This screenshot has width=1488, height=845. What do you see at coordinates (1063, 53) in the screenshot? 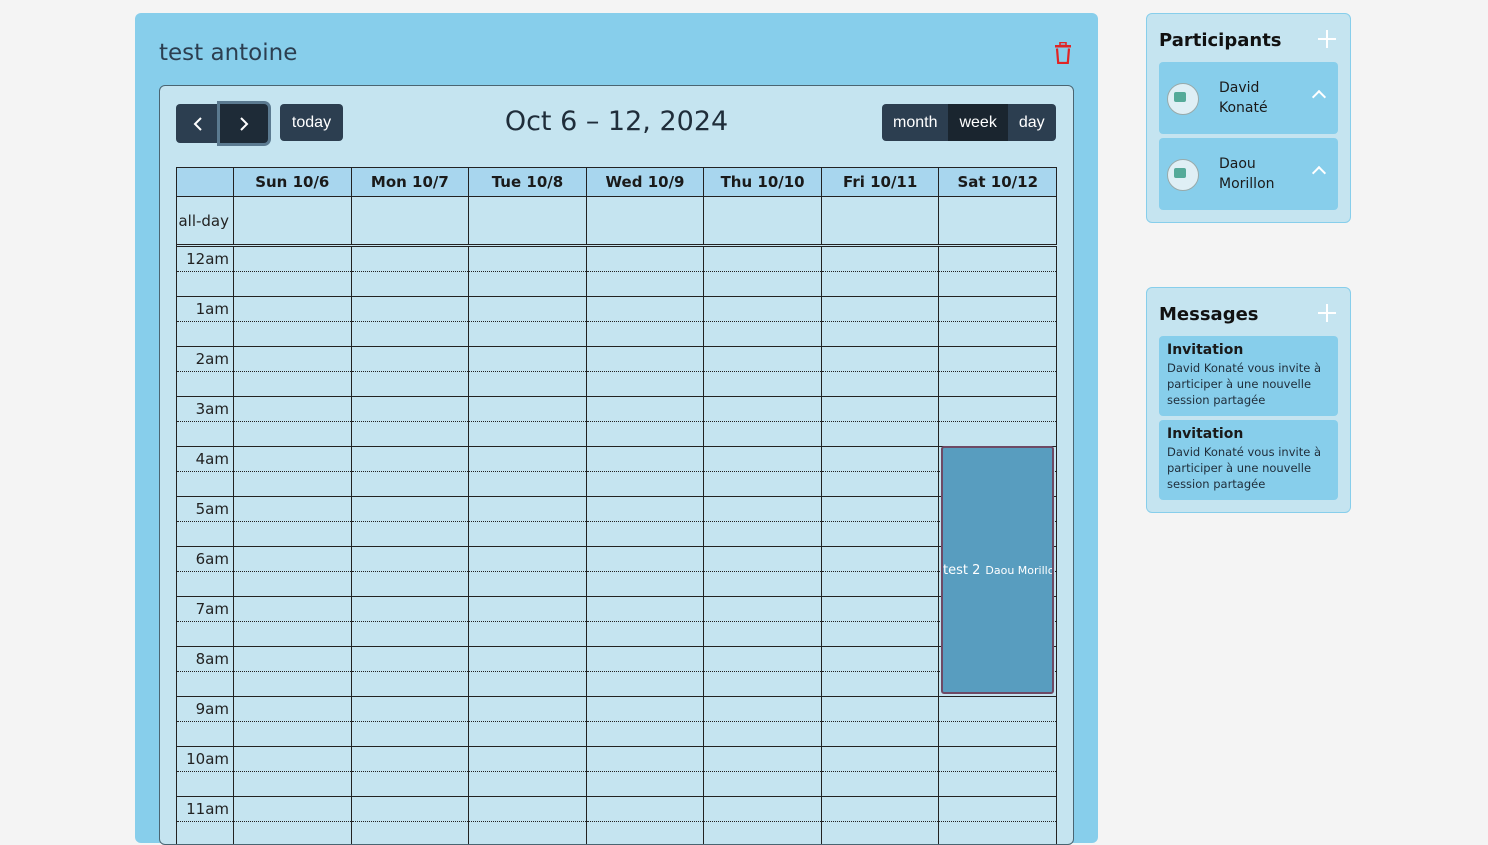
I see `trash-icon` at bounding box center [1063, 53].